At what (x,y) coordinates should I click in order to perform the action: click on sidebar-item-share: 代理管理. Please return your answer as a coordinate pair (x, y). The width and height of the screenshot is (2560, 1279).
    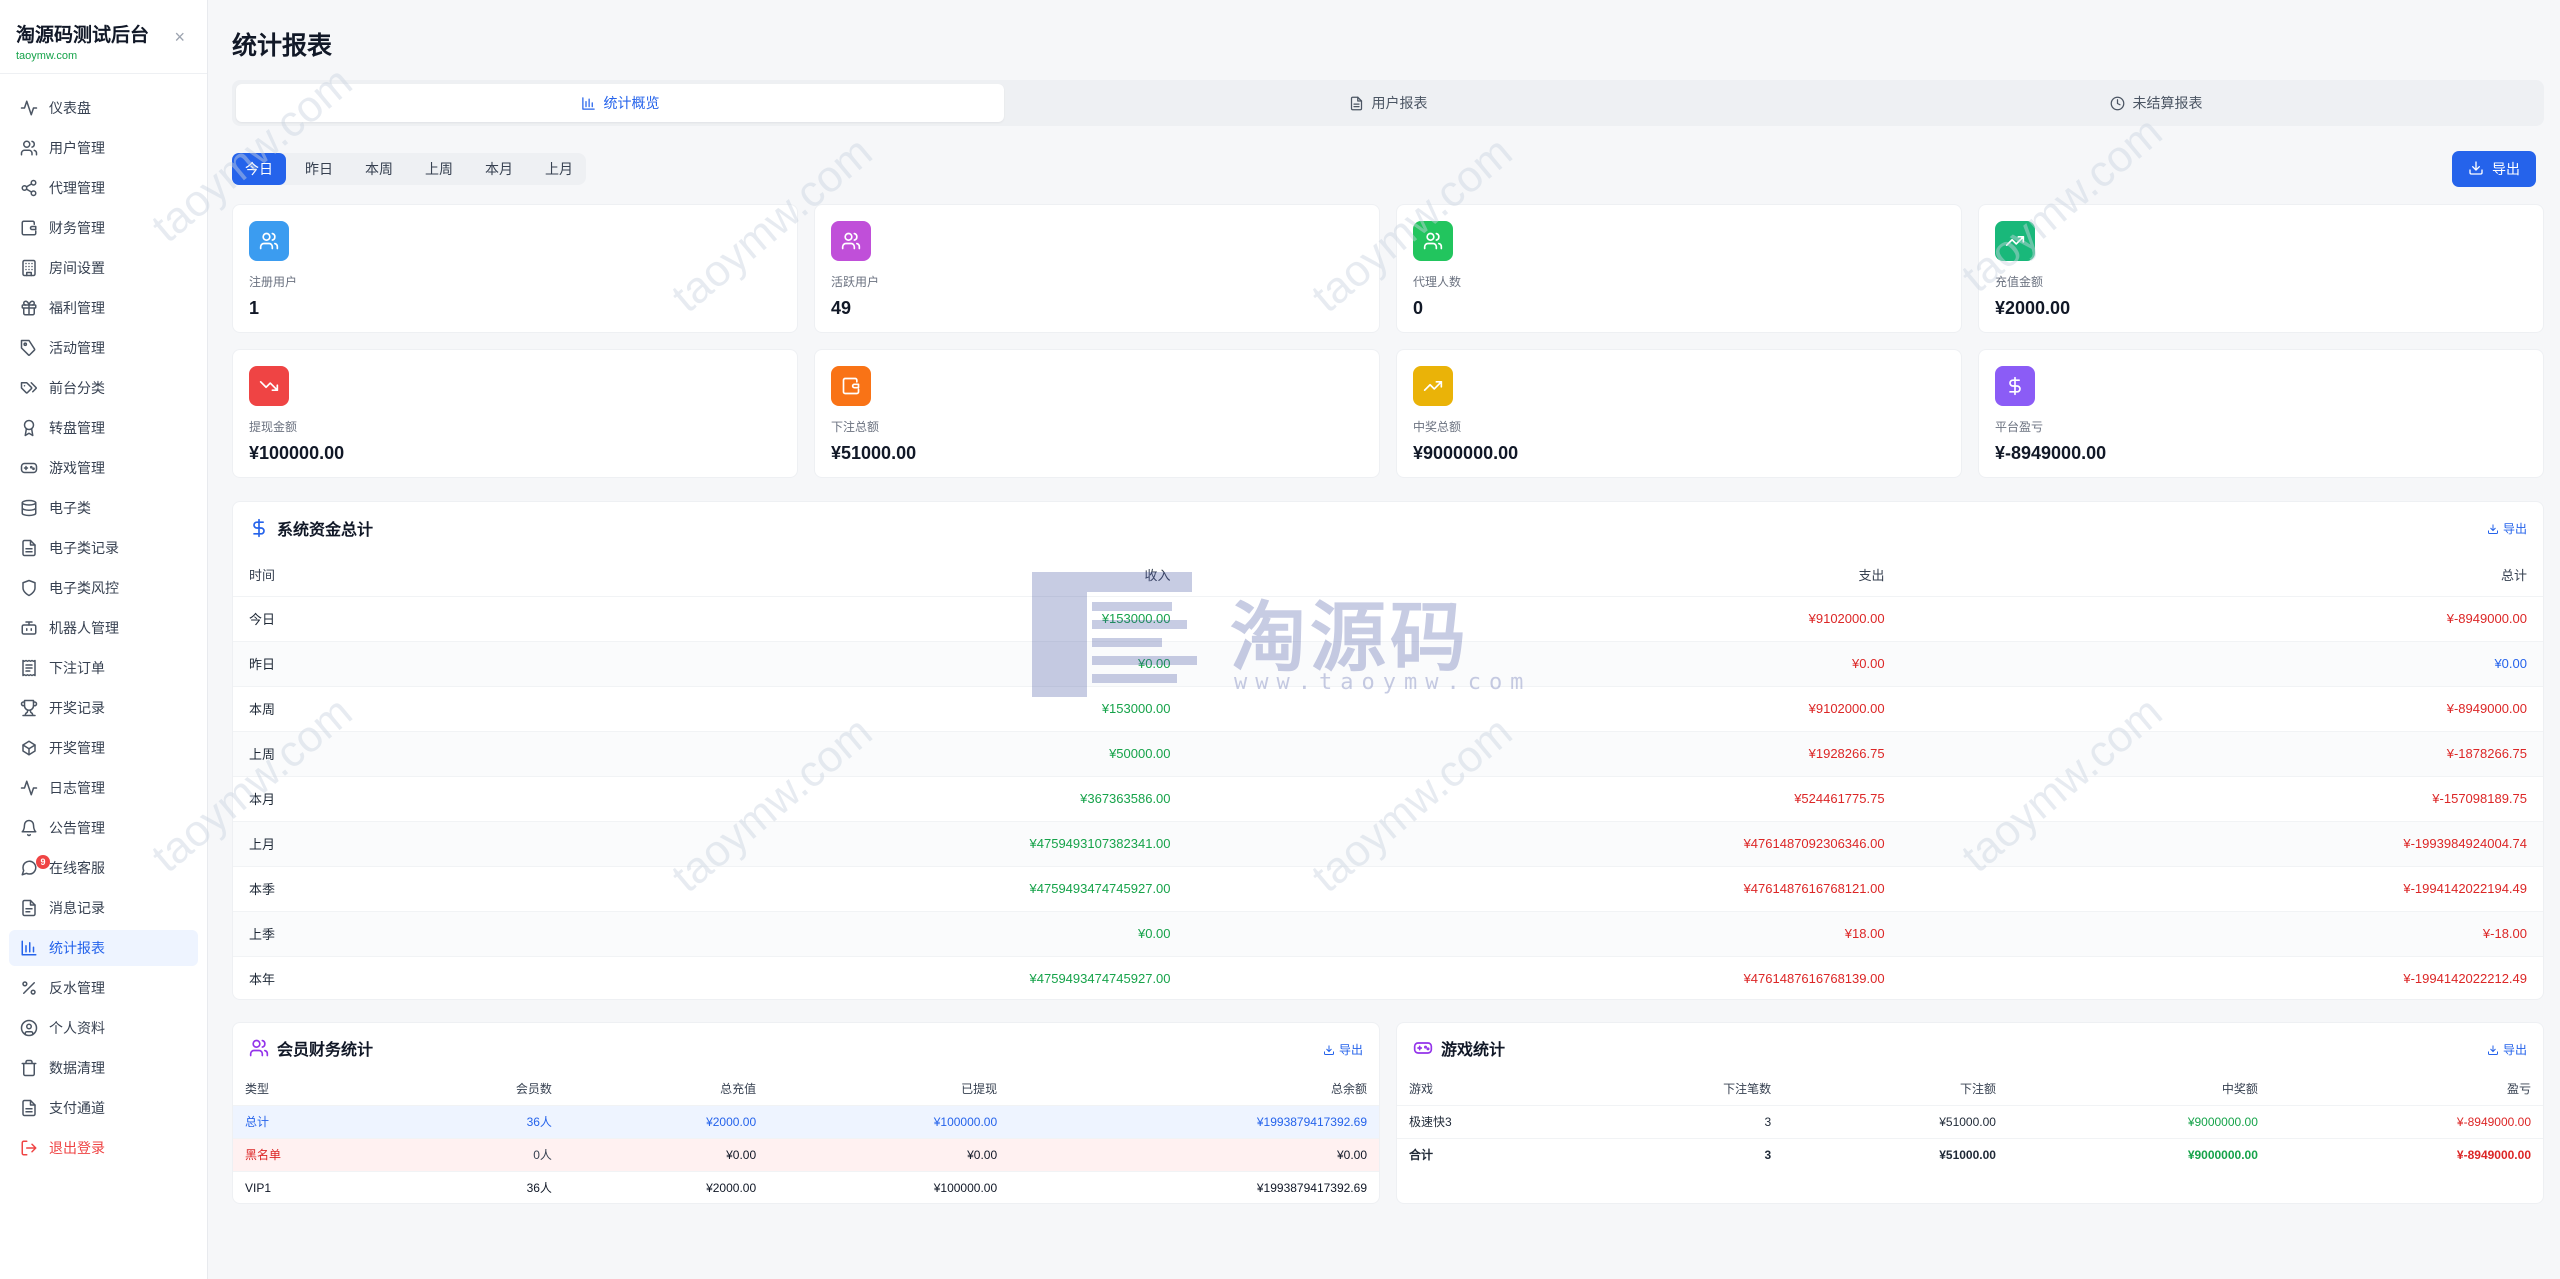
    Looking at the image, I should click on (103, 188).